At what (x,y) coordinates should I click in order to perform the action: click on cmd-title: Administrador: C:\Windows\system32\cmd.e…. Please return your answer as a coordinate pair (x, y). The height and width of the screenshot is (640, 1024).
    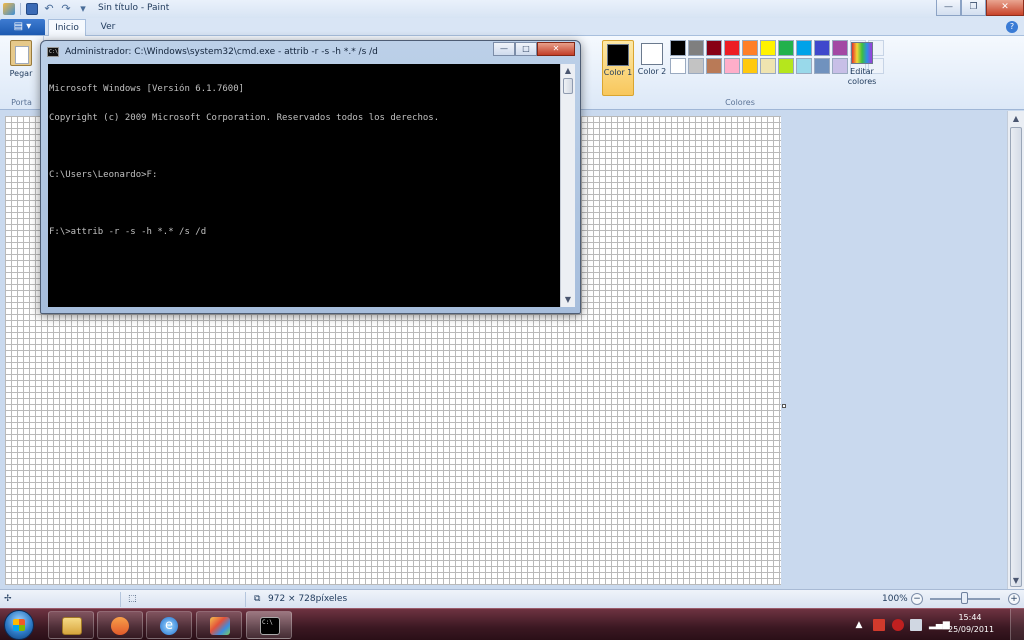
    Looking at the image, I should click on (221, 52).